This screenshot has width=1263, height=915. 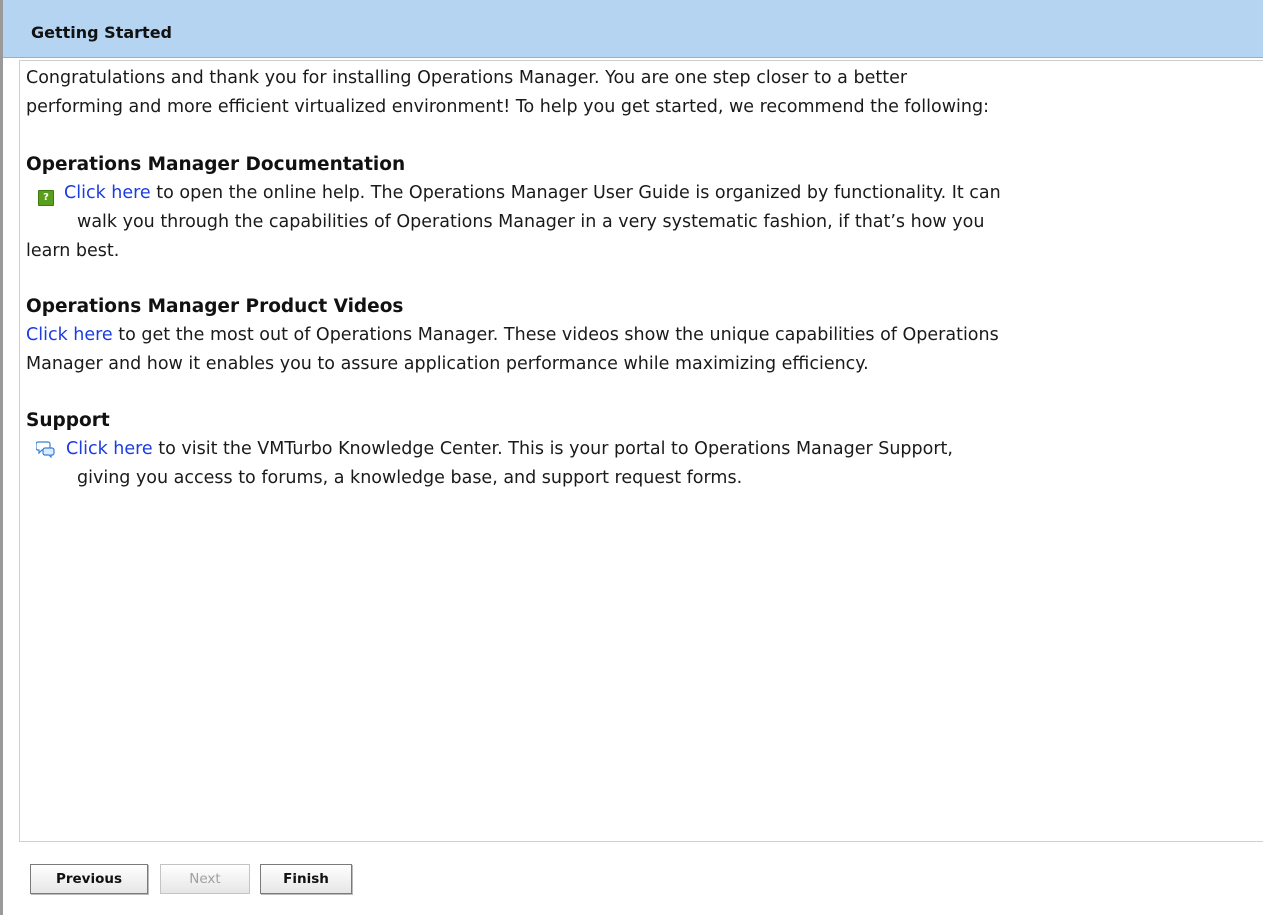 What do you see at coordinates (73, 251) in the screenshot?
I see `documentation-line-3: learn best.` at bounding box center [73, 251].